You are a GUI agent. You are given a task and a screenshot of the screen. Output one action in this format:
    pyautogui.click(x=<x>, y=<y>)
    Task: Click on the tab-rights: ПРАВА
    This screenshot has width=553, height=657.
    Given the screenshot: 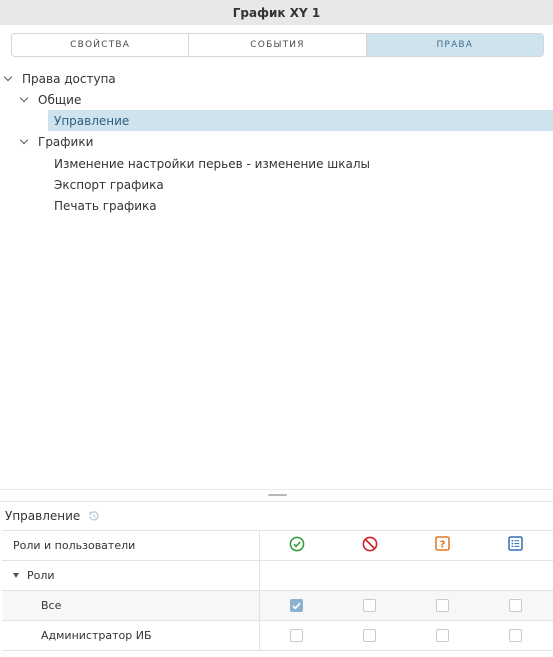 What is the action you would take?
    pyautogui.click(x=454, y=45)
    